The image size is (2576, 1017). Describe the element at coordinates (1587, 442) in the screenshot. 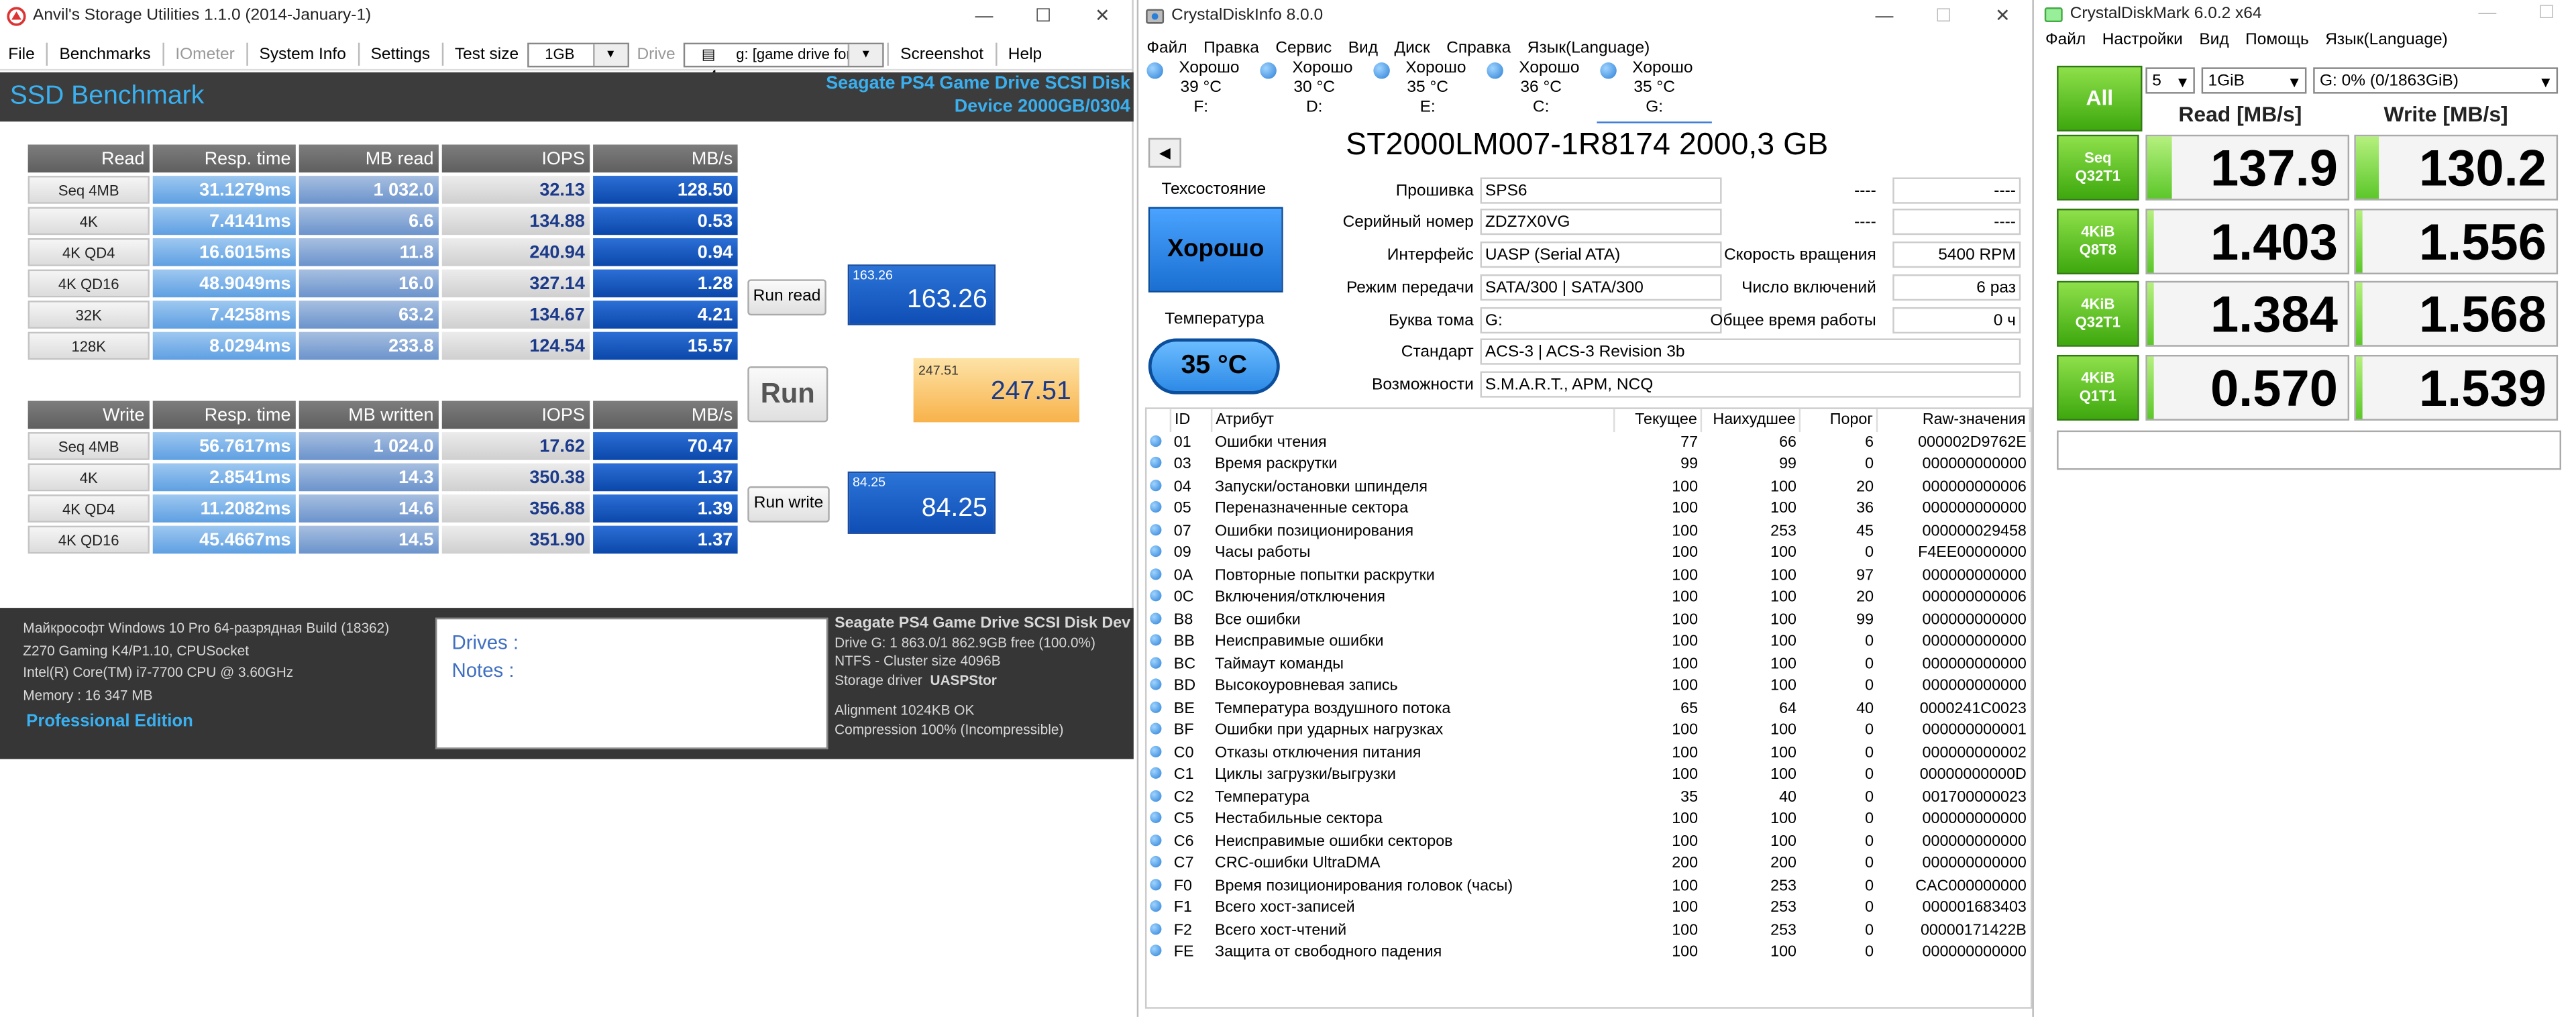

I see `smart-row: 01 Ошибки чтения 77 66 6 000002D9762E` at that location.